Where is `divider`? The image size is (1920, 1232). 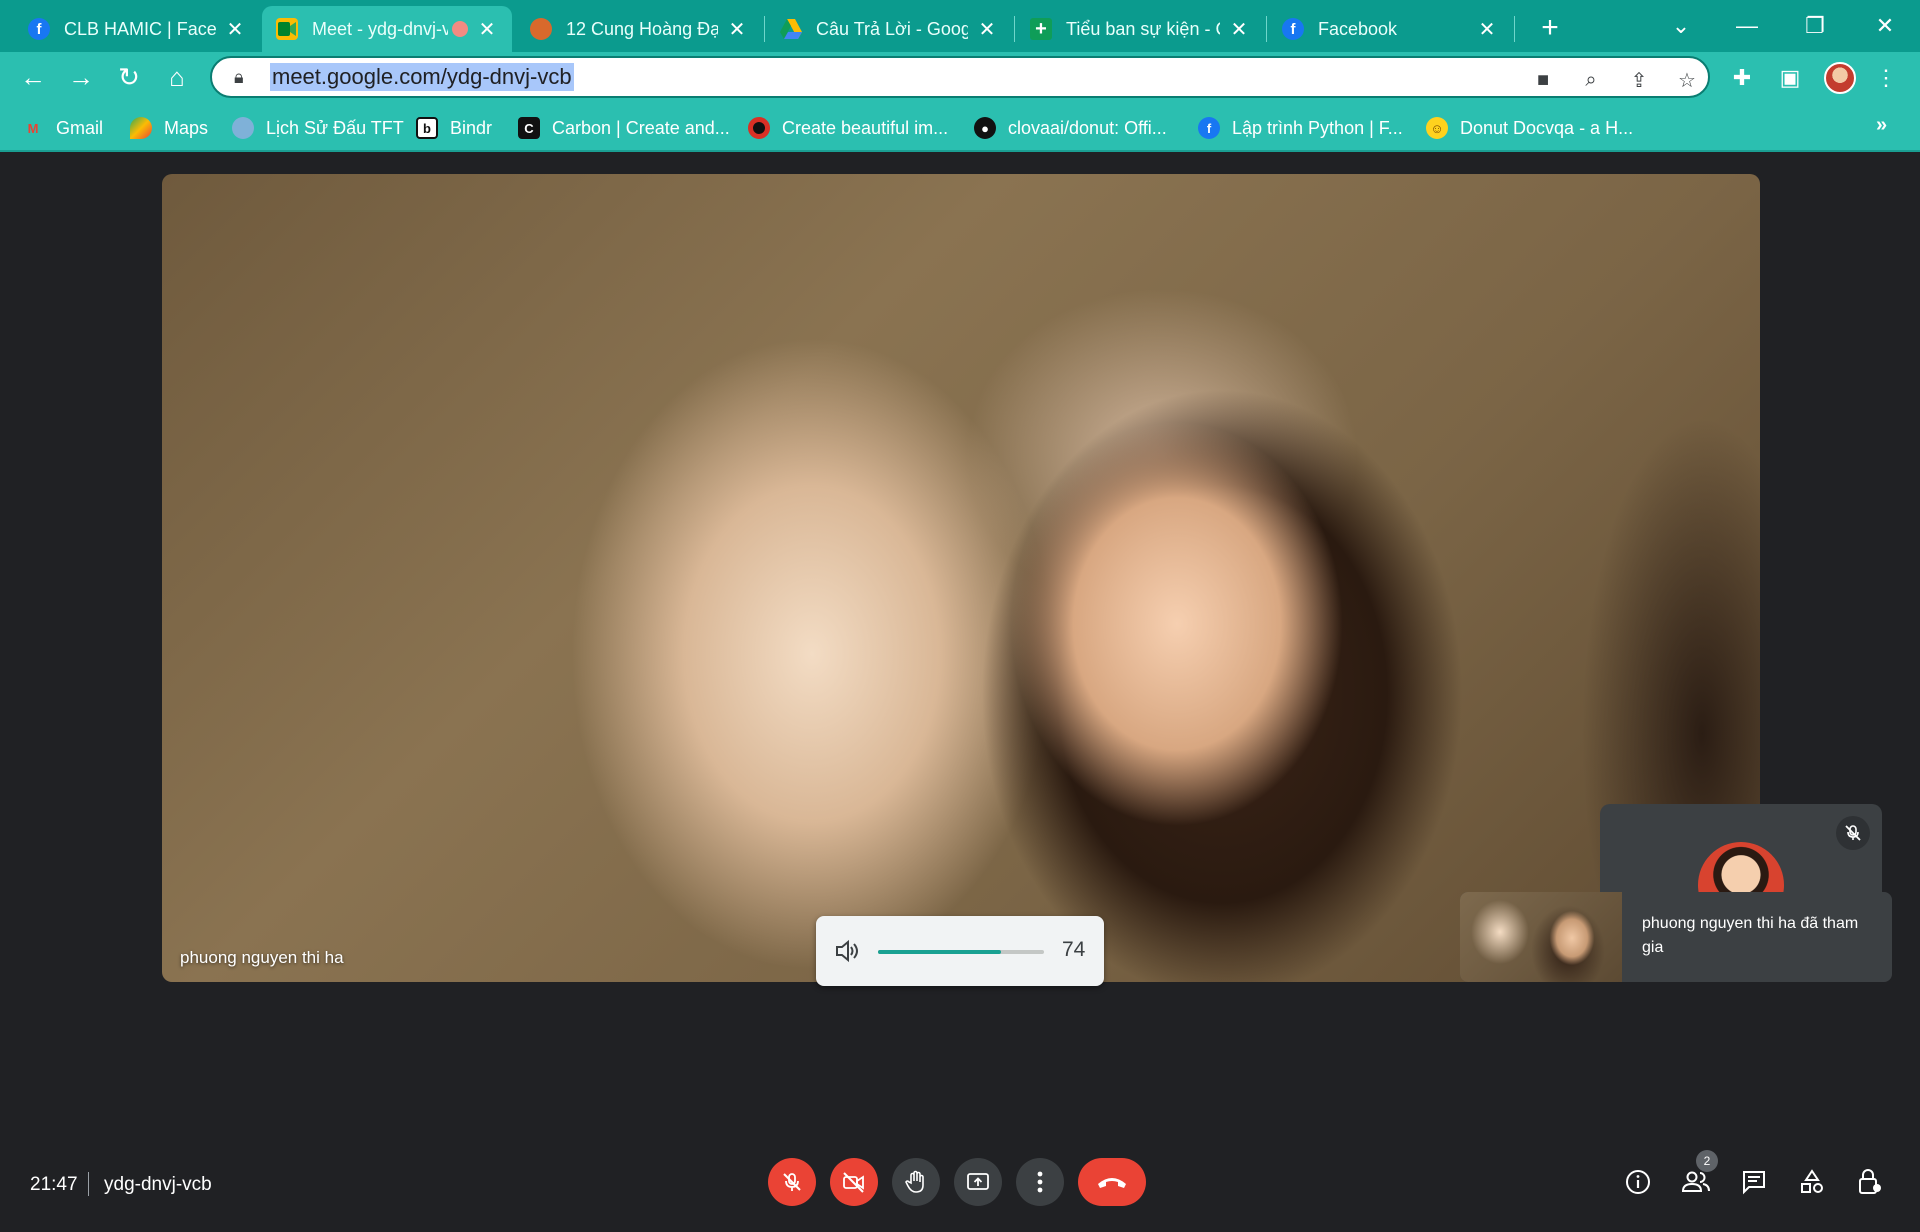
divider is located at coordinates (88, 1184).